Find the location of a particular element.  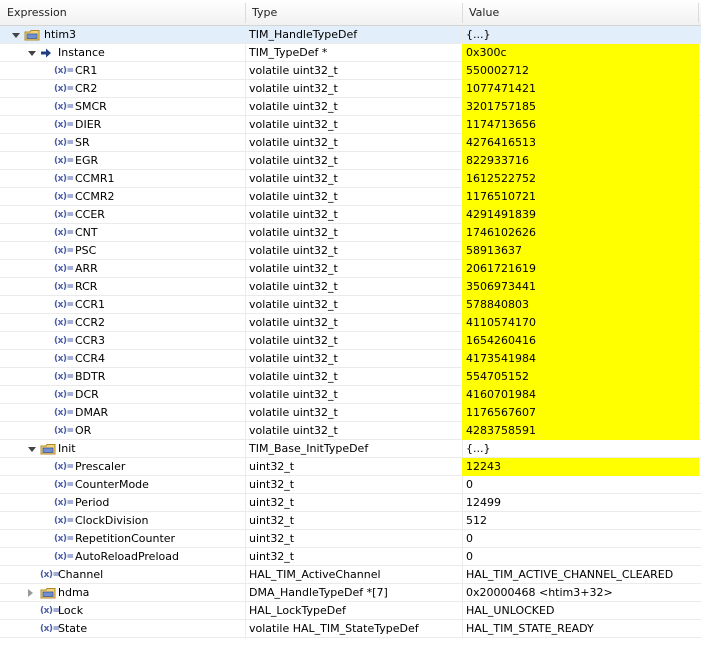

tree-row-init: Init TIM_Base_InitTypeDef {...} is located at coordinates (350, 449).